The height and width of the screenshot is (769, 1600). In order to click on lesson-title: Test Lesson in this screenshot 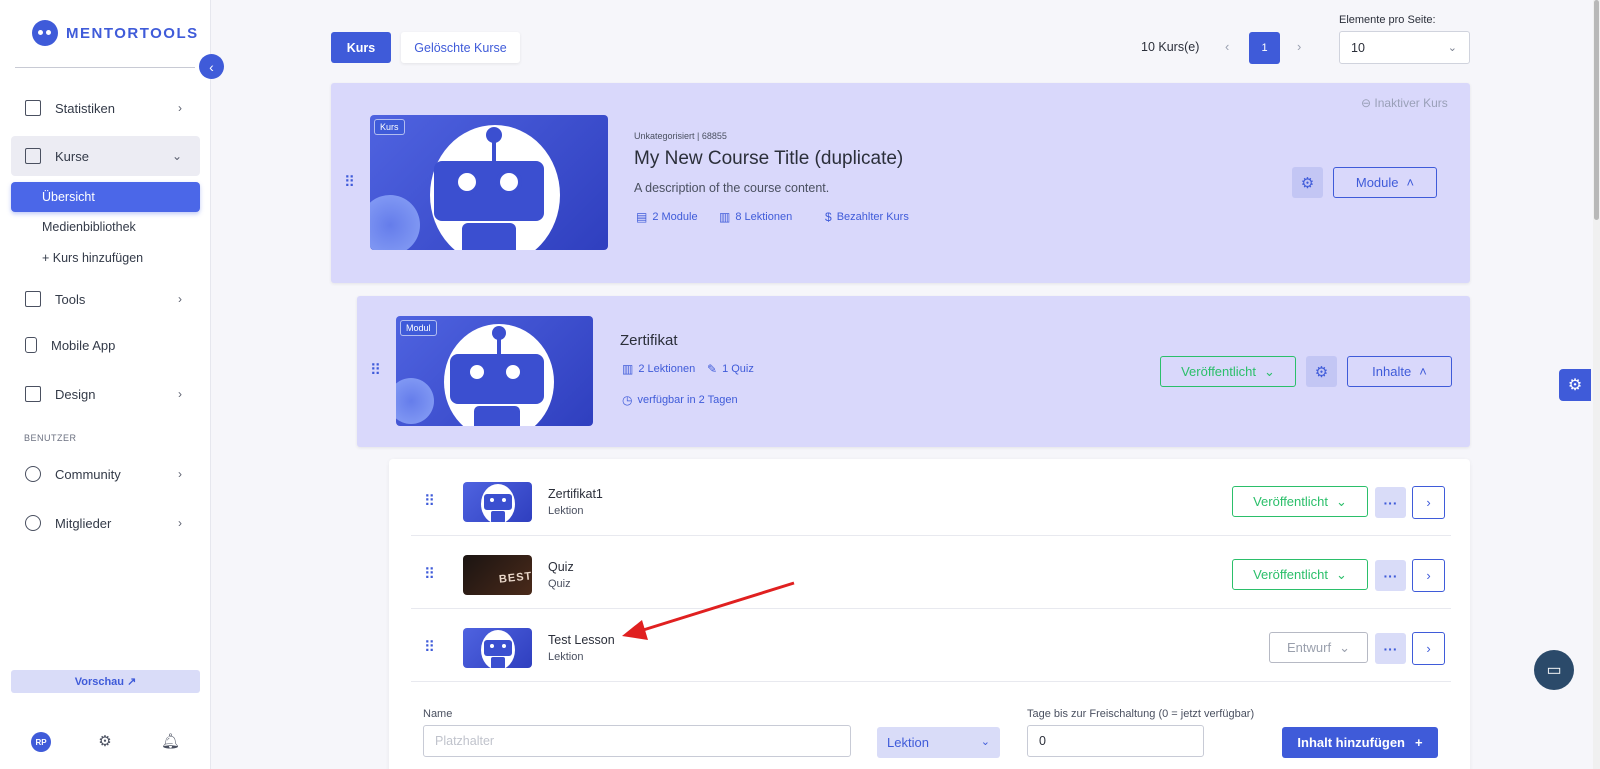, I will do `click(581, 640)`.